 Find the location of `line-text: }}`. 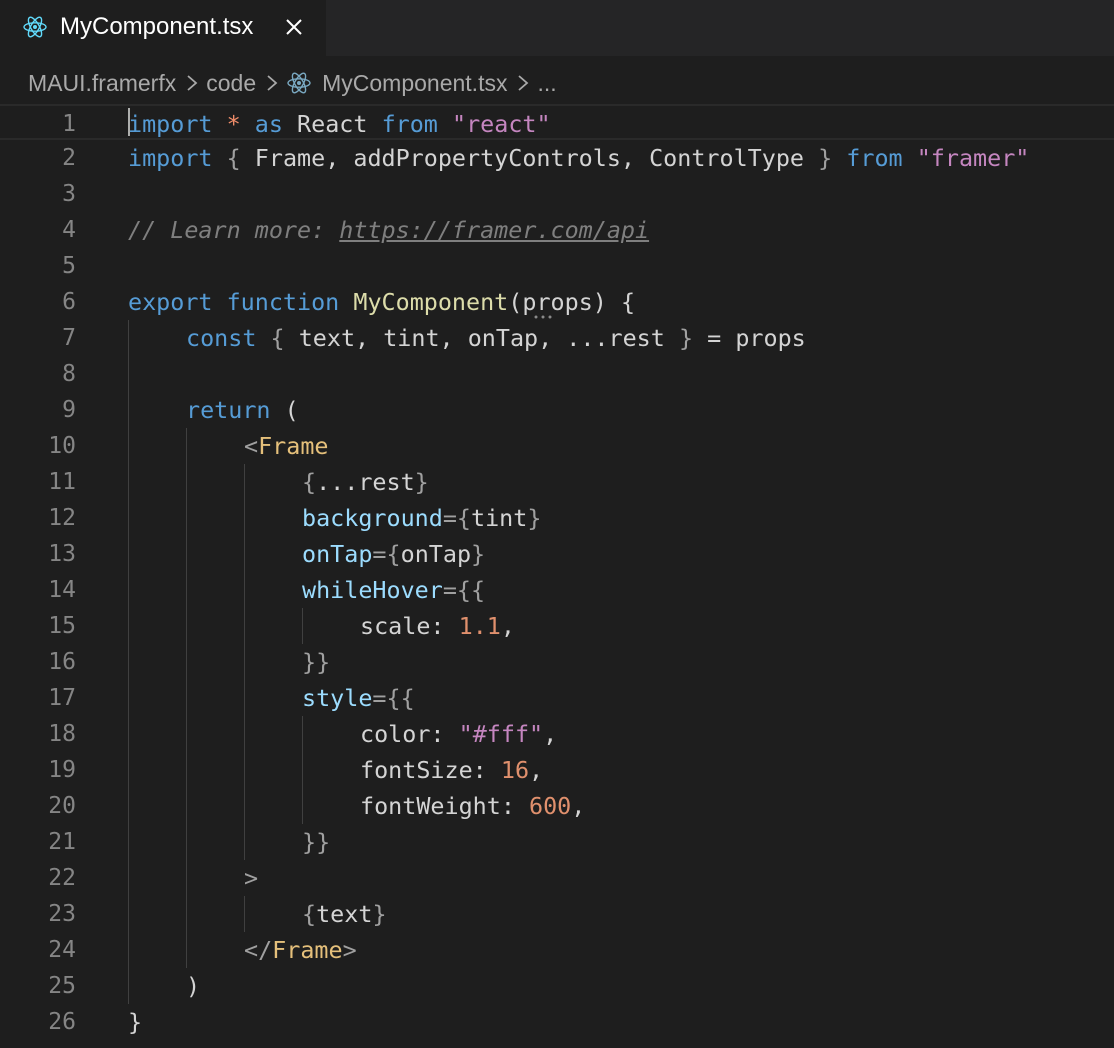

line-text: }} is located at coordinates (316, 842).